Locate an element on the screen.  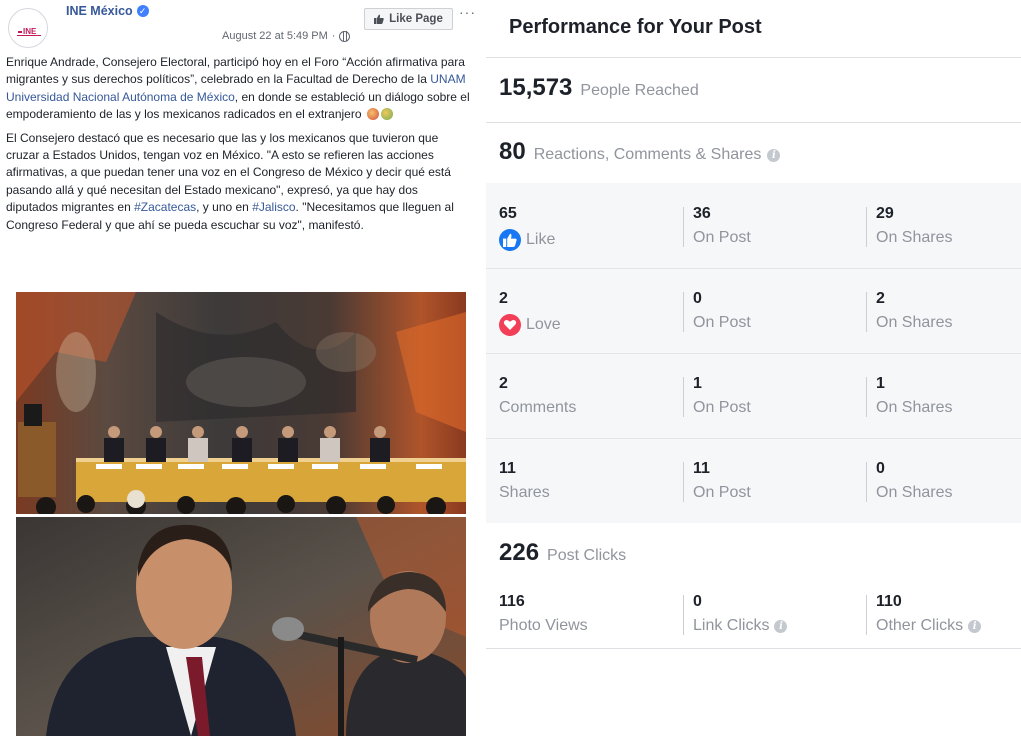
love-label-wrap: Love is located at coordinates (530, 325).